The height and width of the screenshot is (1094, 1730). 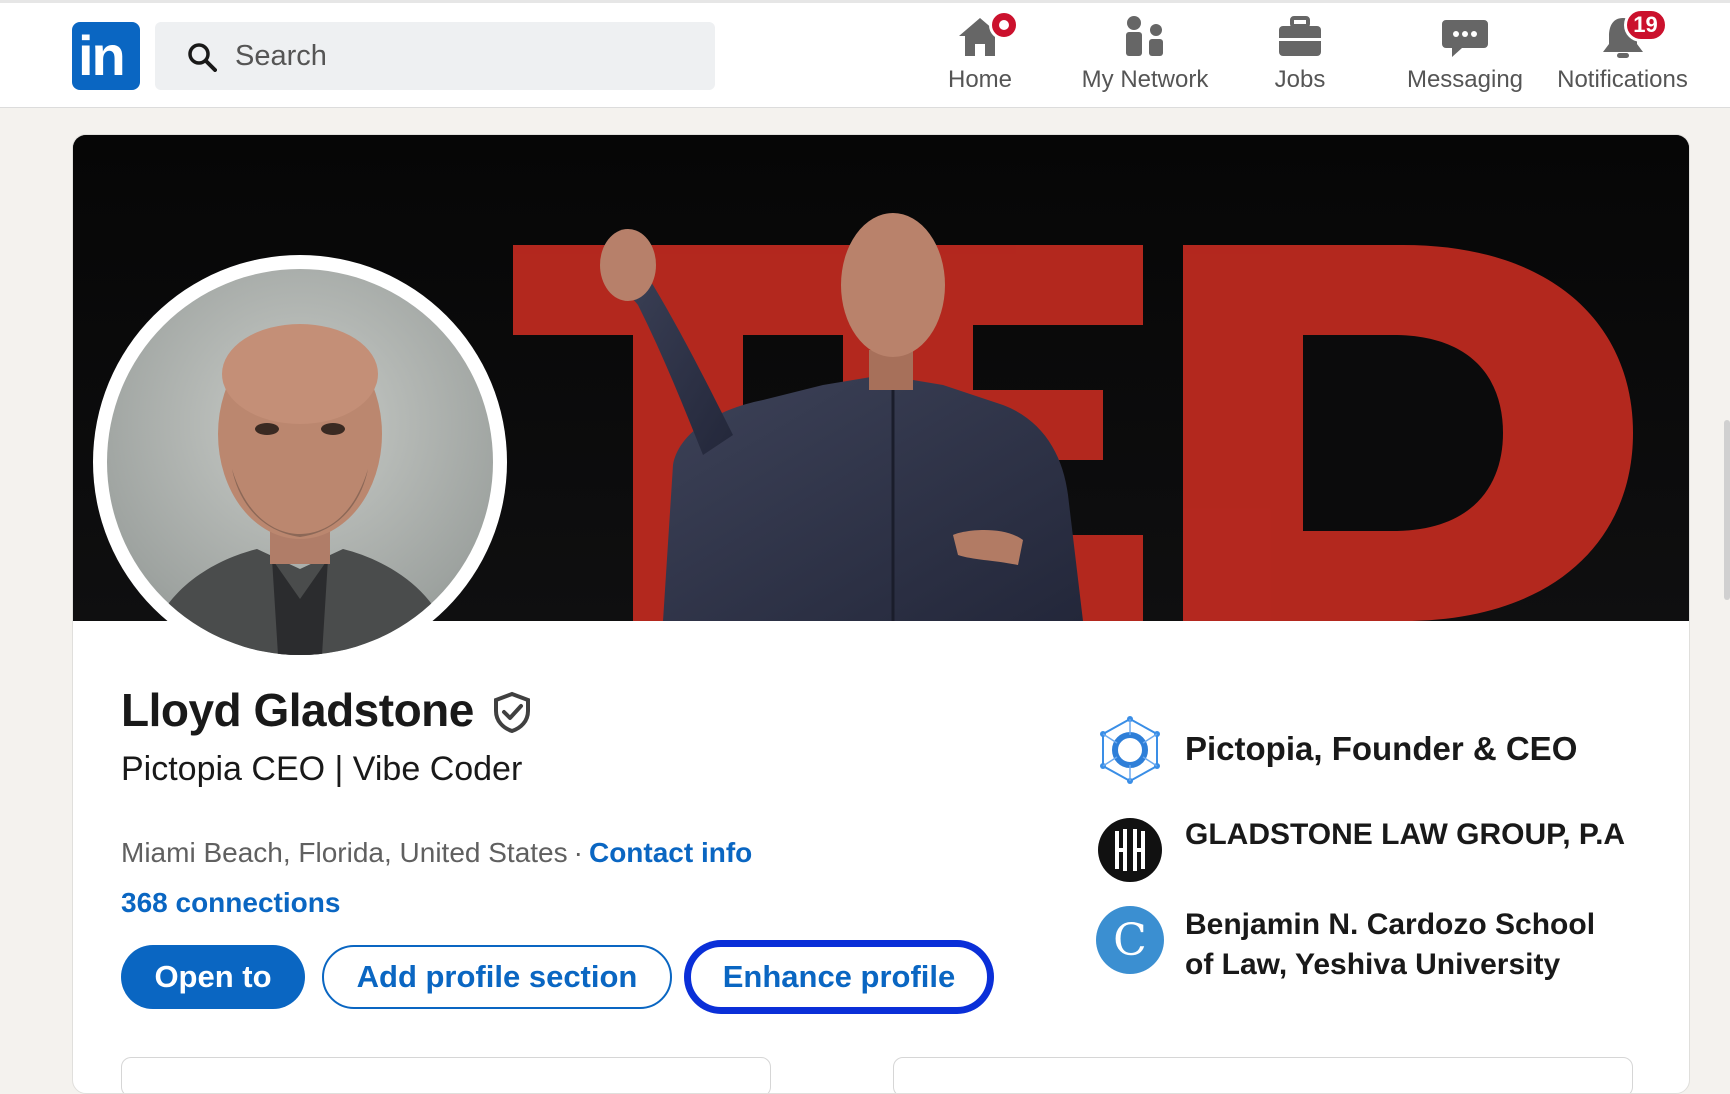 What do you see at coordinates (1465, 79) in the screenshot?
I see `nav-messaging-label: Messaging` at bounding box center [1465, 79].